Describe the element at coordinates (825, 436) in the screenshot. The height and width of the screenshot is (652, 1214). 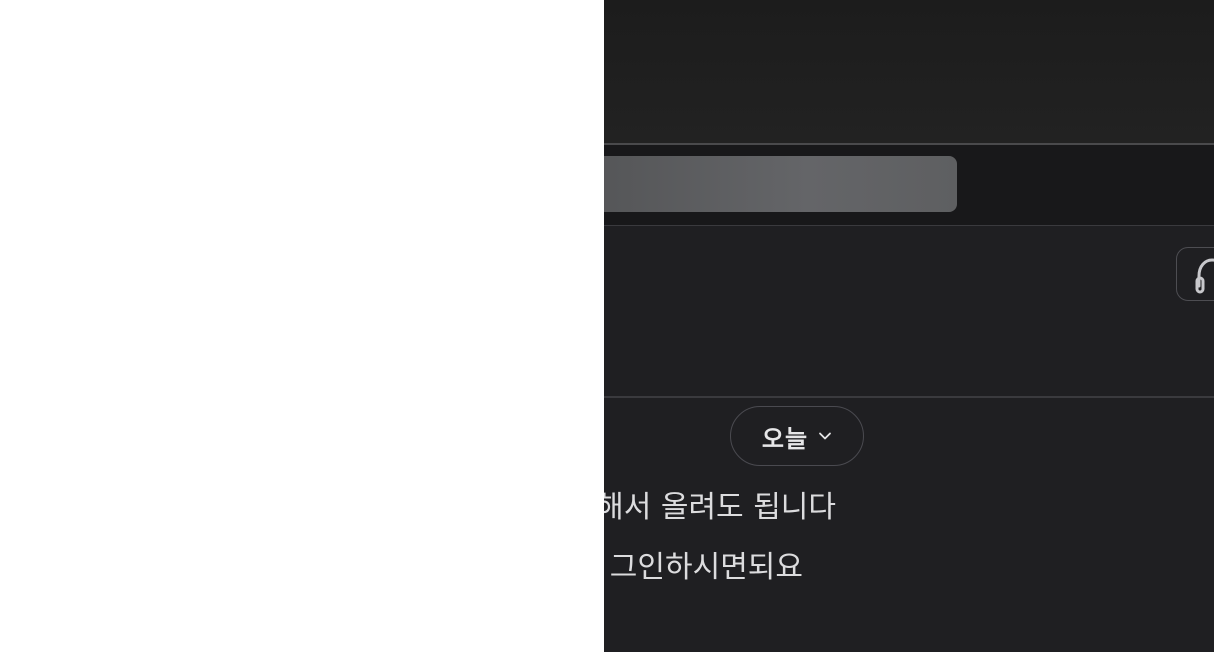
I see `chevron-down-icon` at that location.